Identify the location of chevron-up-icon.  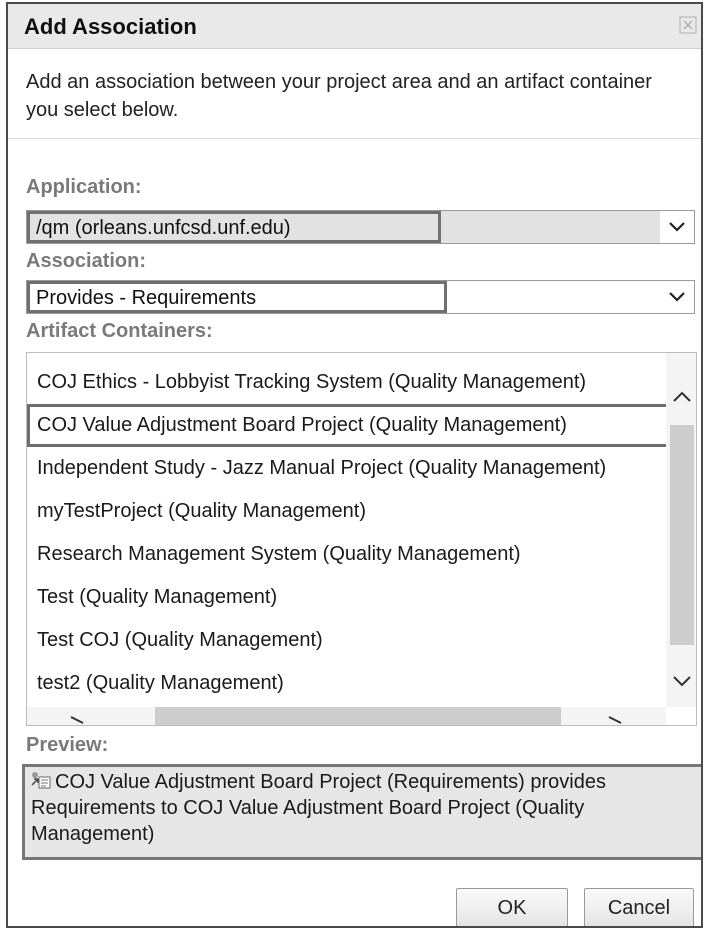
(682, 397).